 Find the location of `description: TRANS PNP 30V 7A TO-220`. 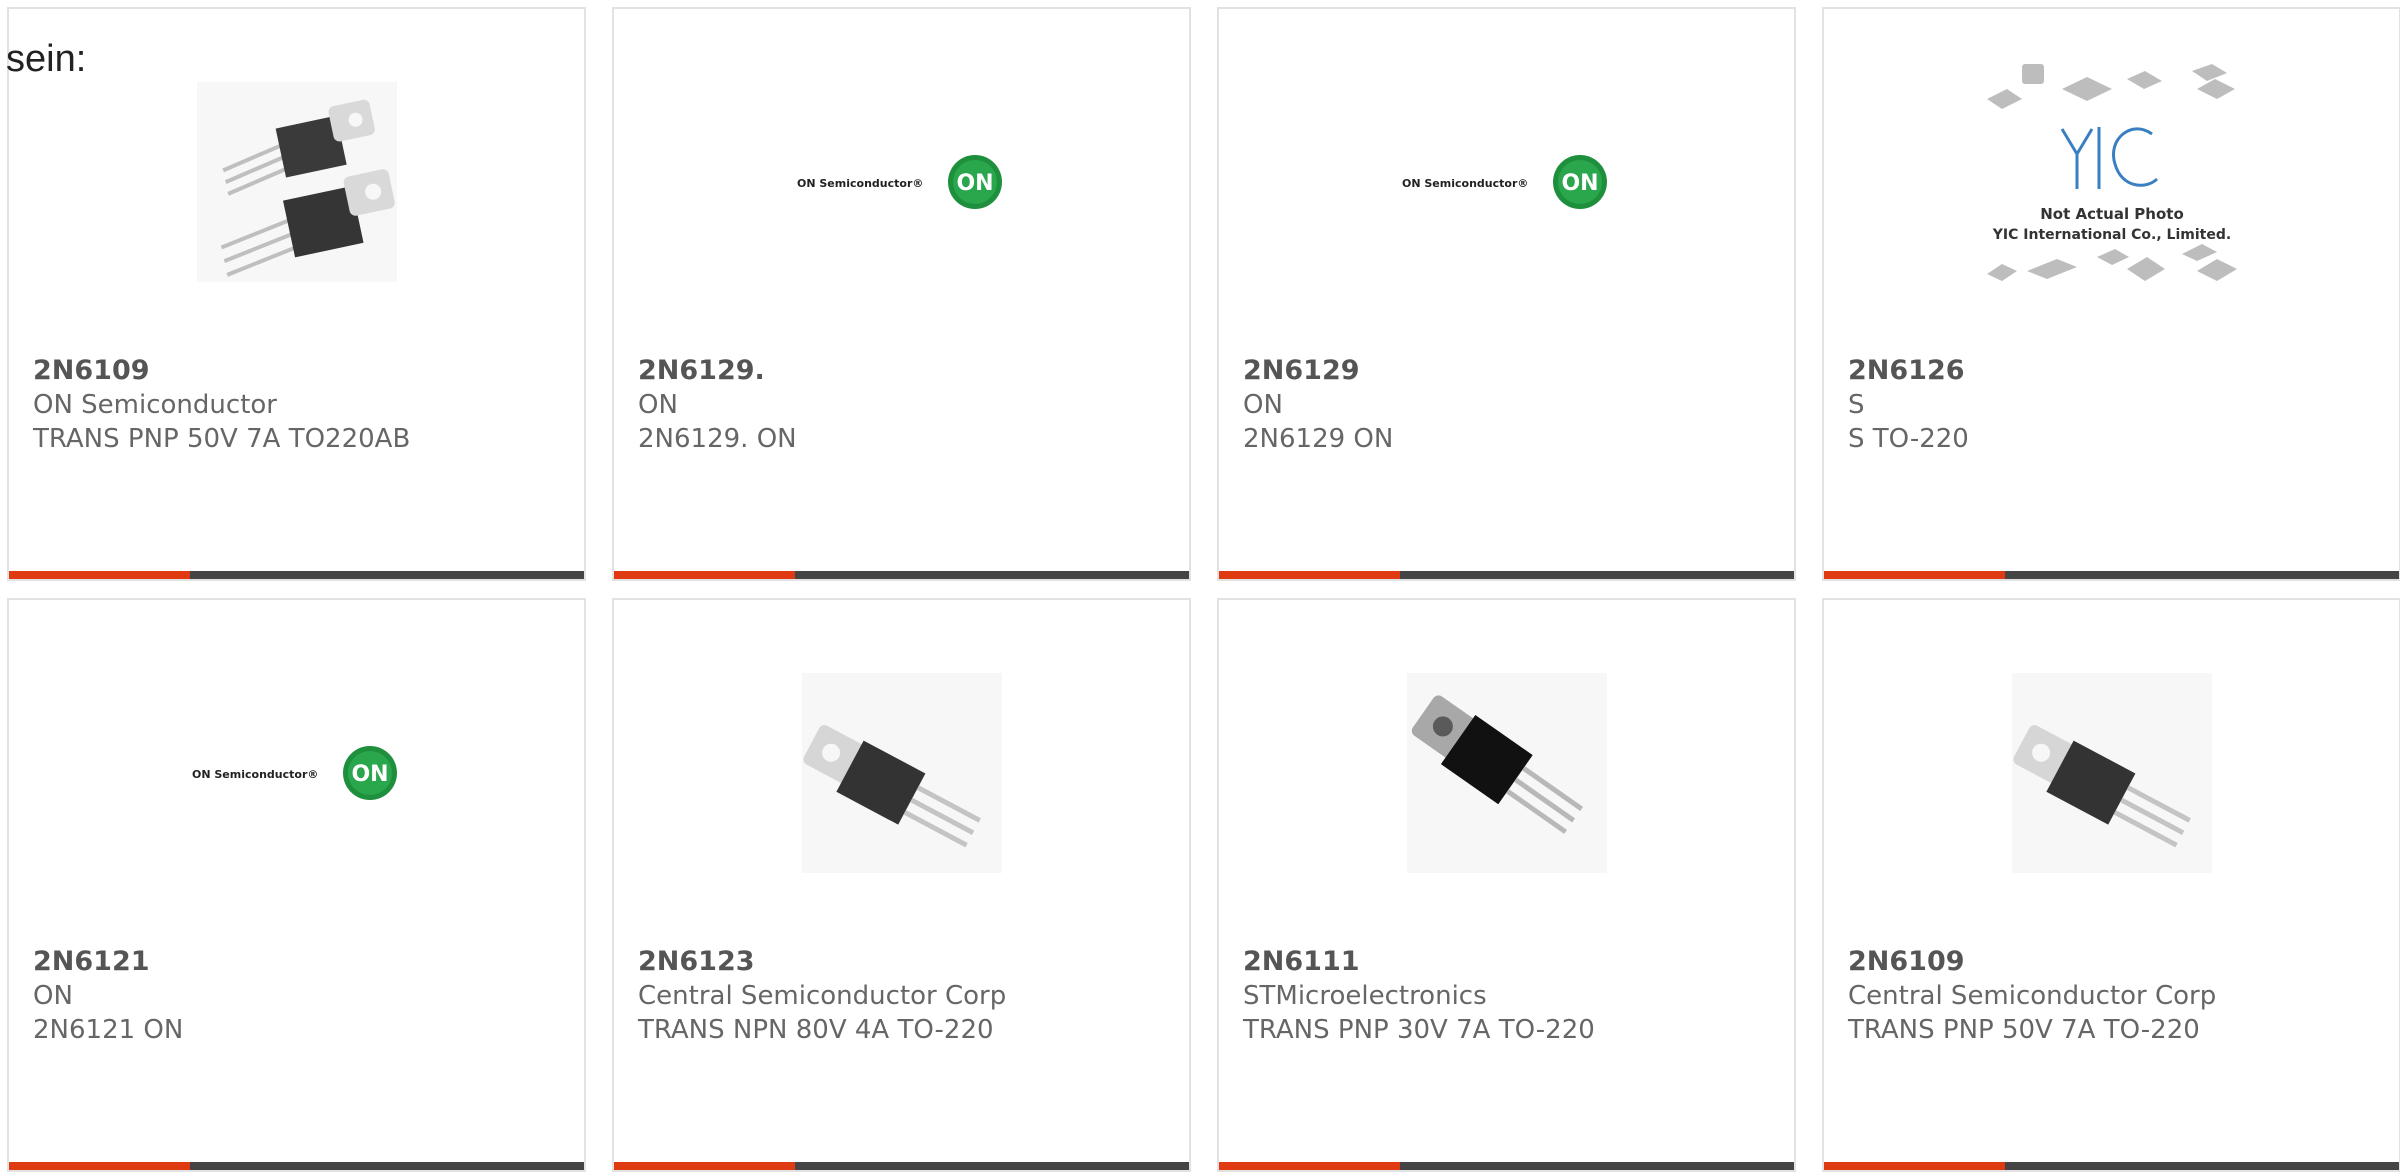

description: TRANS PNP 30V 7A TO-220 is located at coordinates (1419, 1030).